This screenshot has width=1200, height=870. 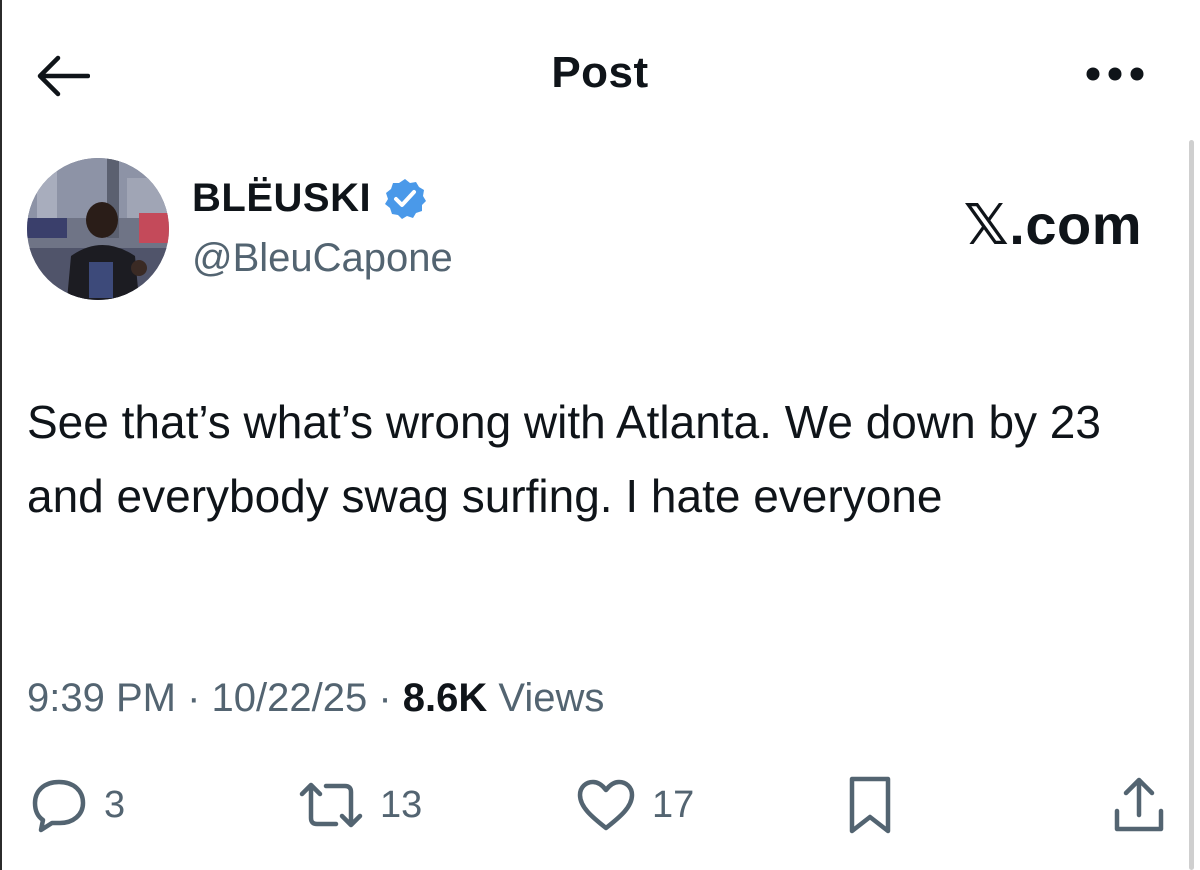 I want to click on action-bar: 3 13 17, so click(x=600, y=805).